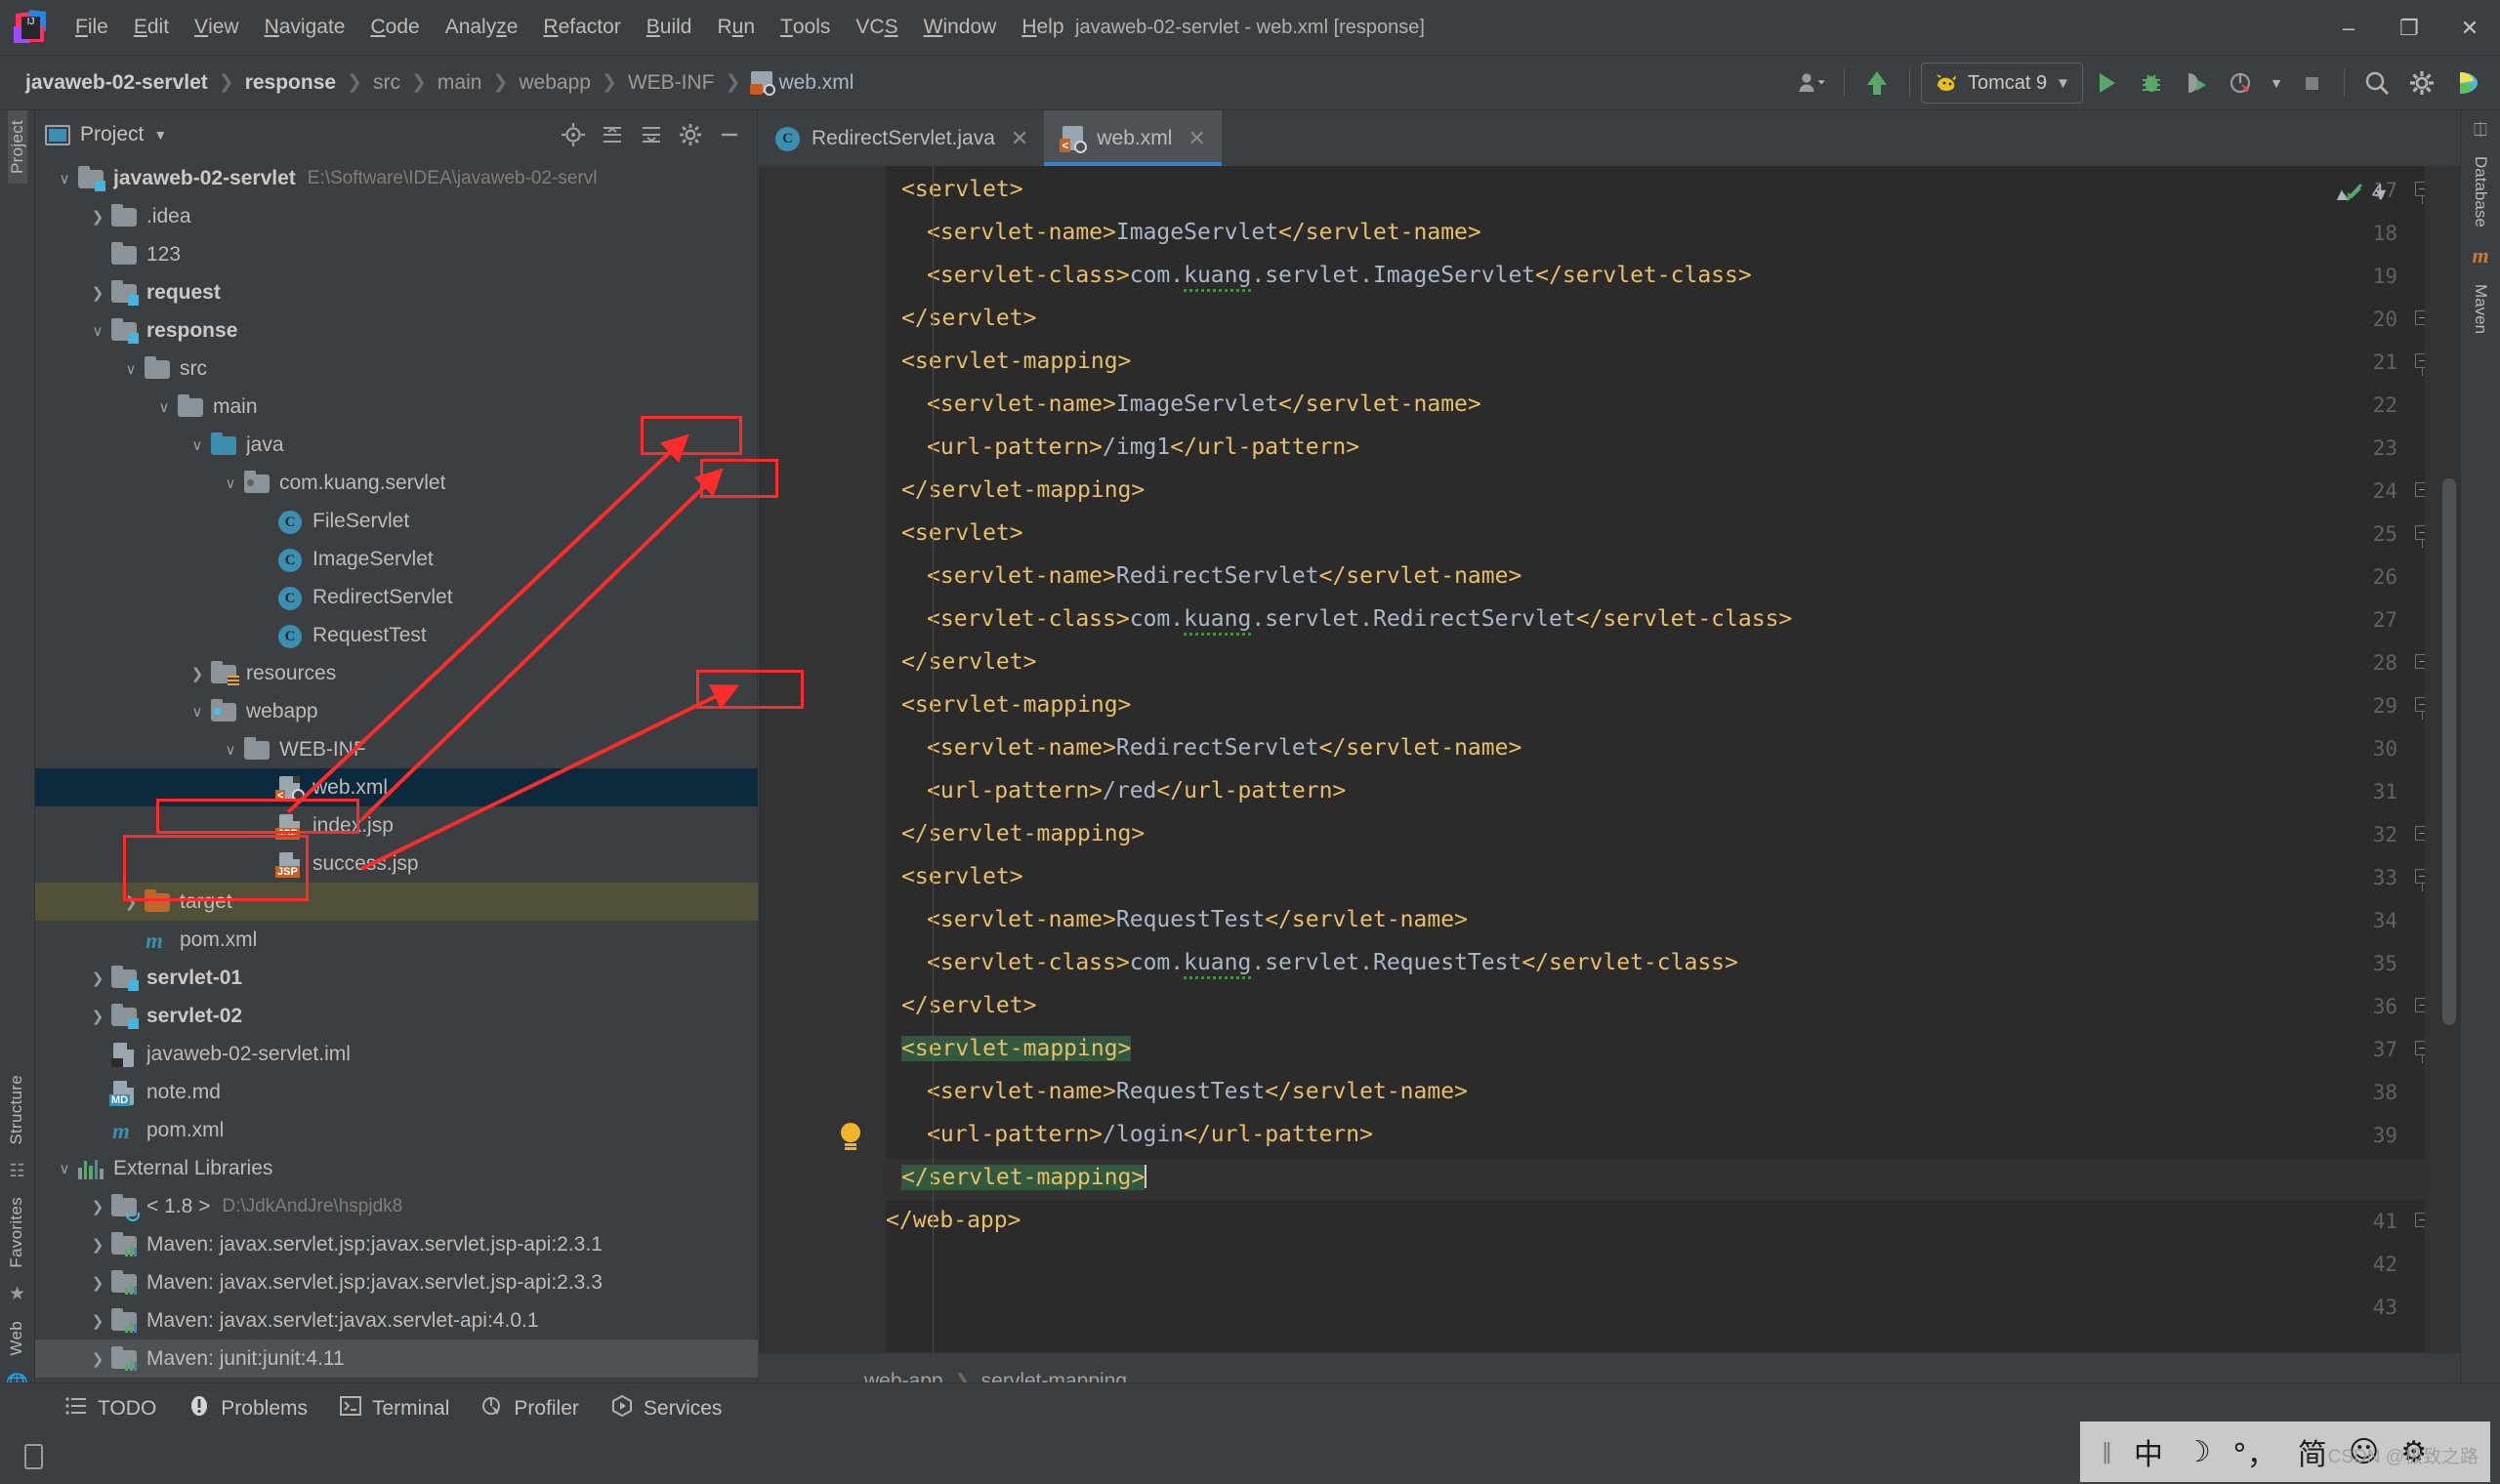  I want to click on hide-icon, so click(729, 134).